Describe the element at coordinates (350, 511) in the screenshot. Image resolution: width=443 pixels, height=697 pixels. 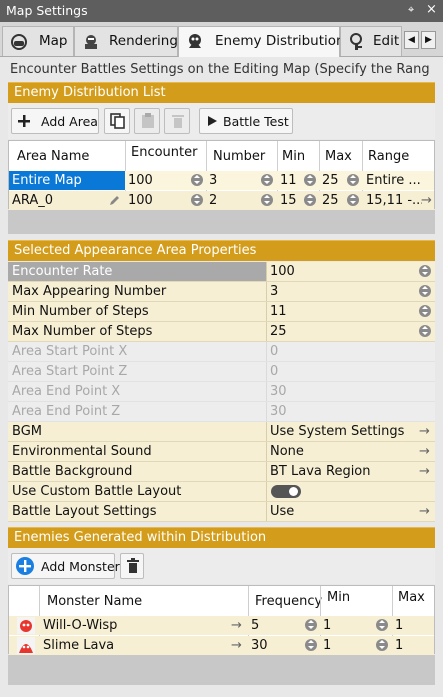
I see `property-value-field: Use →` at that location.